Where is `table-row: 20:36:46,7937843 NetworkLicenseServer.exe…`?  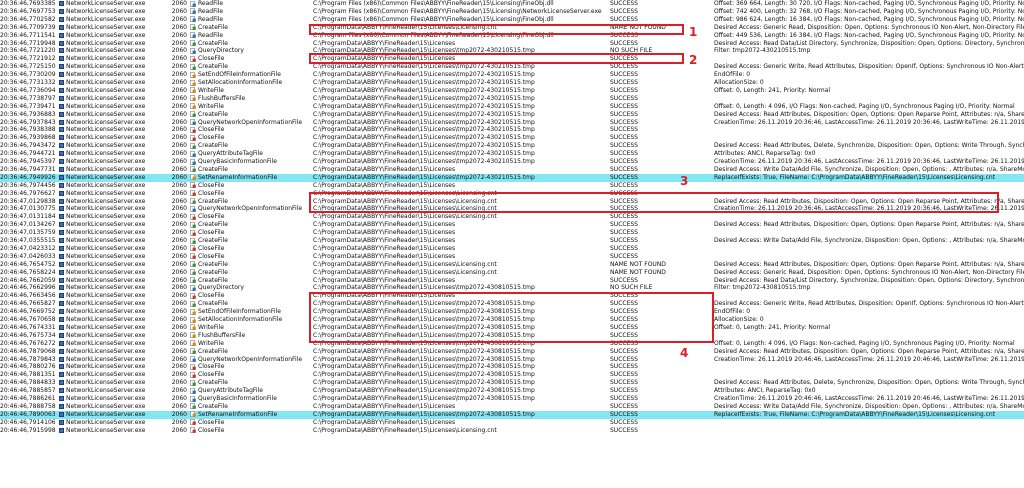 table-row: 20:36:46,7937843 NetworkLicenseServer.exe… is located at coordinates (512, 123).